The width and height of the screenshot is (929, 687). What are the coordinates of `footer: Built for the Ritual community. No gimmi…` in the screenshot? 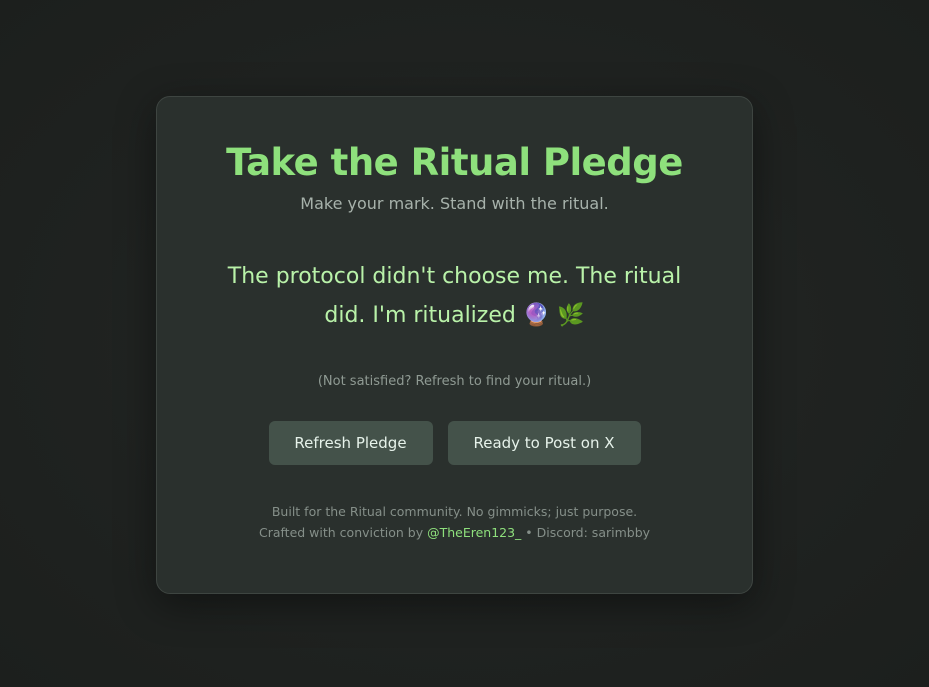 It's located at (454, 522).